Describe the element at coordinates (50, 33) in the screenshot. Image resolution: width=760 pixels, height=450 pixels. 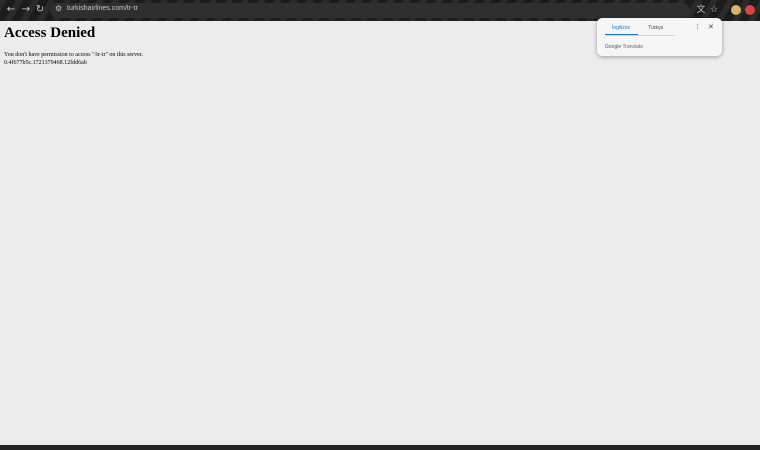
I see `page-title: Access Denied` at that location.